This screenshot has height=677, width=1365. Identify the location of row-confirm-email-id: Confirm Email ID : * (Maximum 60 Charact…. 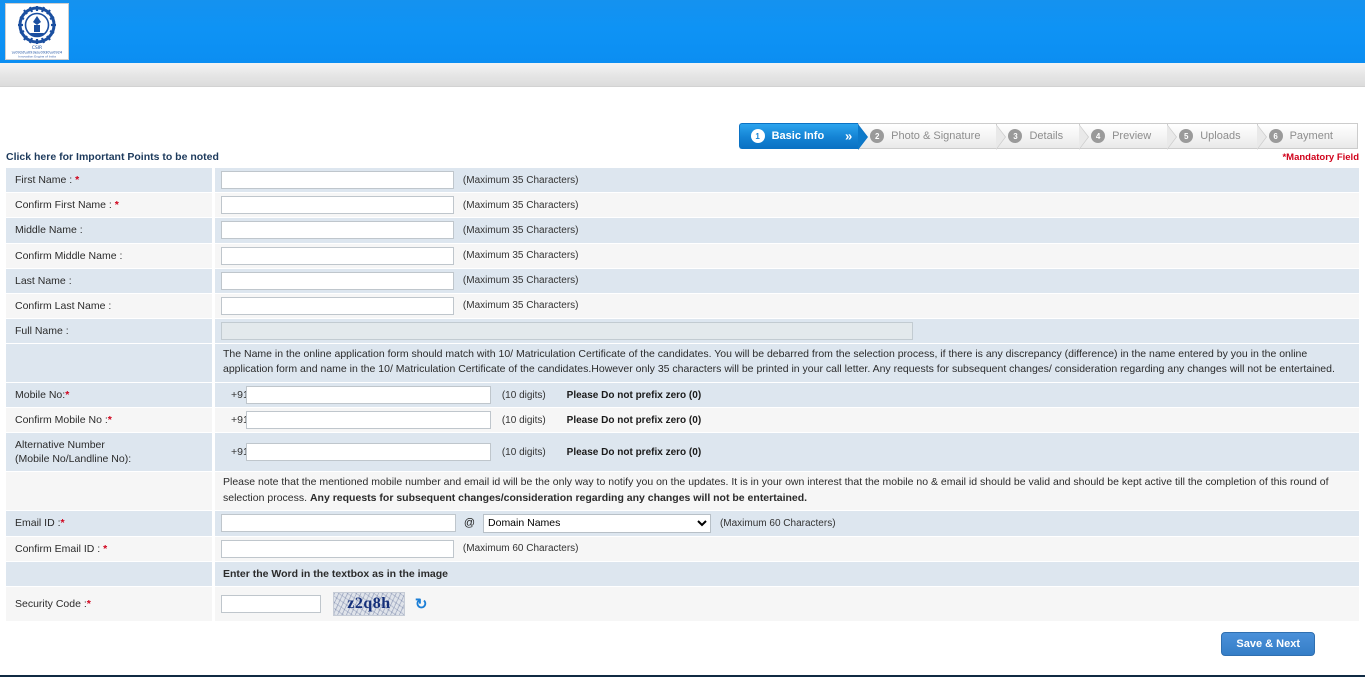
(682, 548).